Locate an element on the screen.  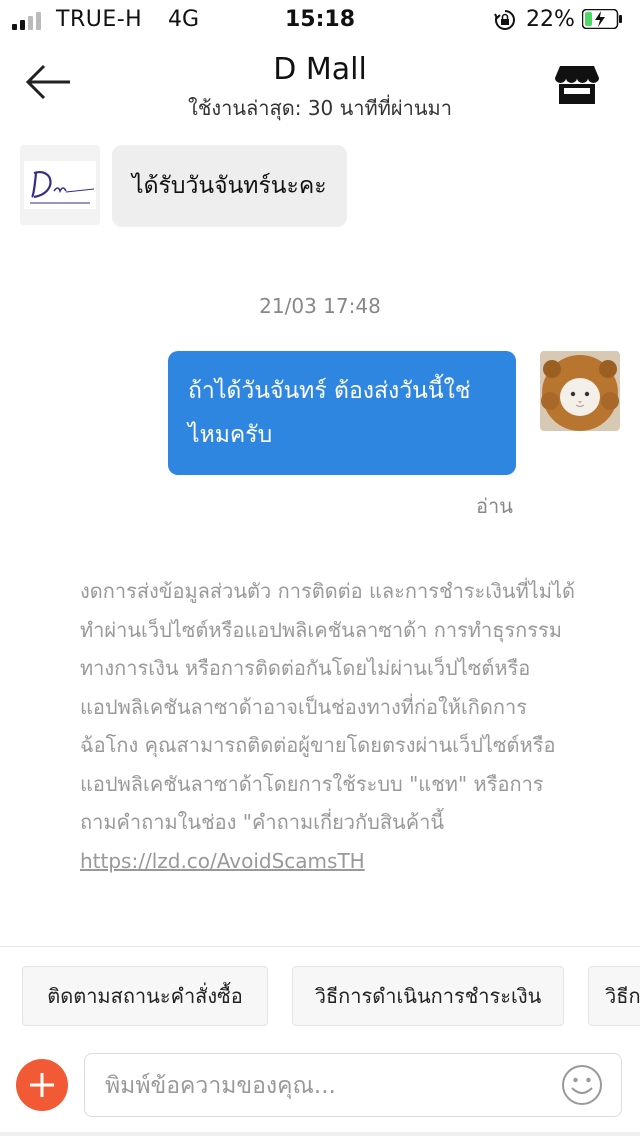
message-input-box is located at coordinates (353, 1085).